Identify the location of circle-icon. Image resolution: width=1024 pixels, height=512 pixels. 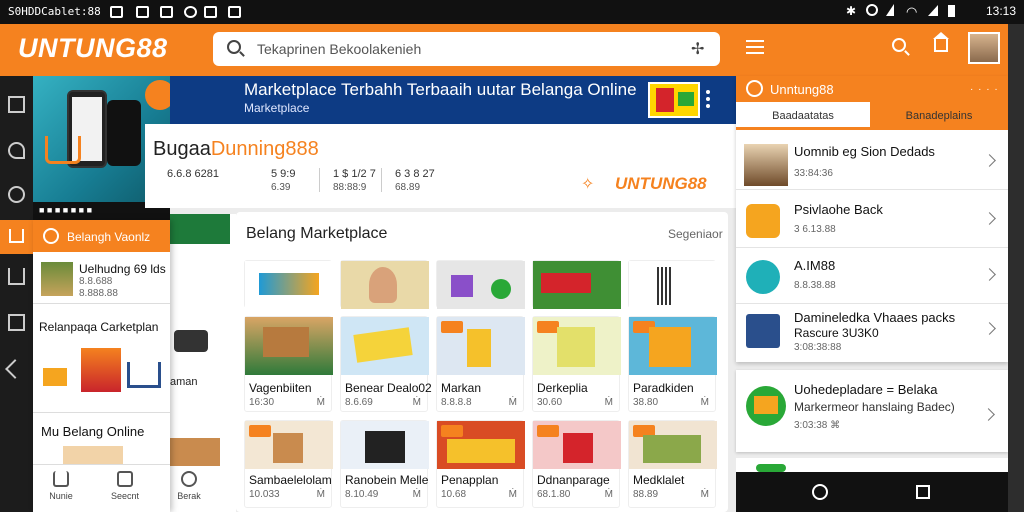
(16, 194).